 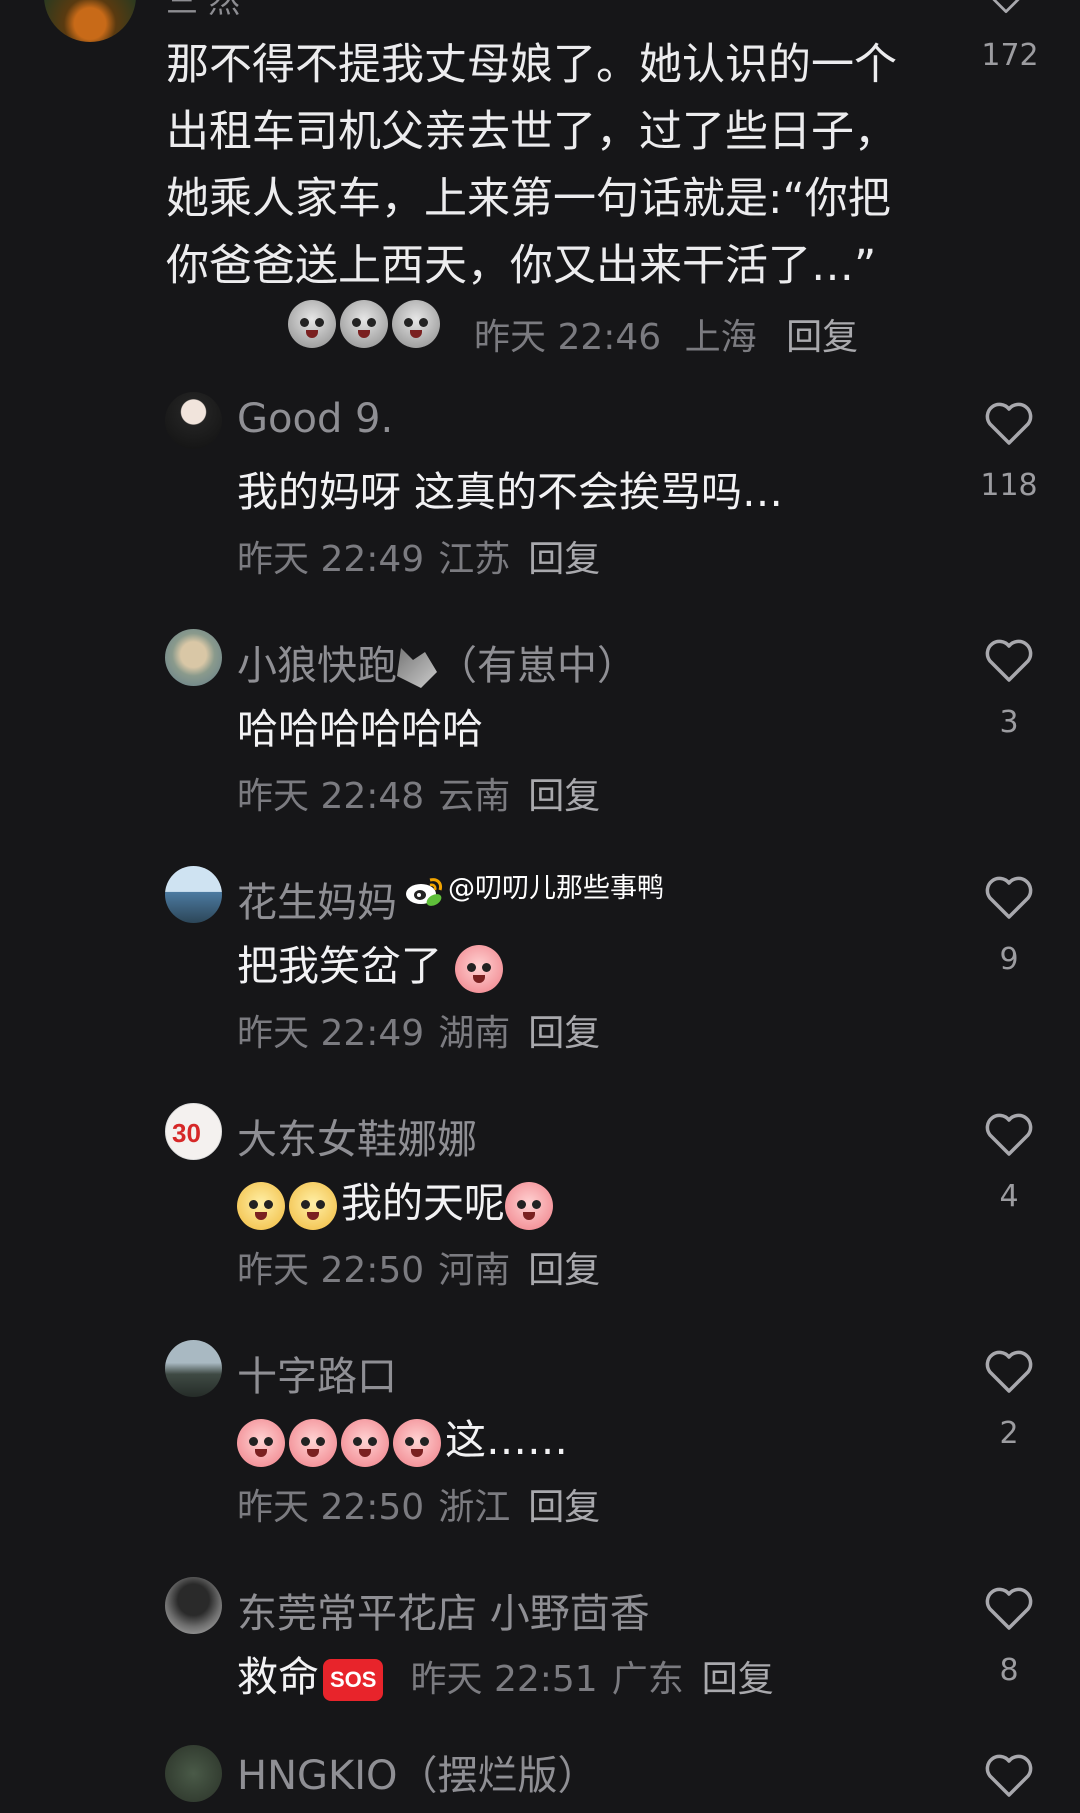 I want to click on comment-location: 河南, so click(x=474, y=1270).